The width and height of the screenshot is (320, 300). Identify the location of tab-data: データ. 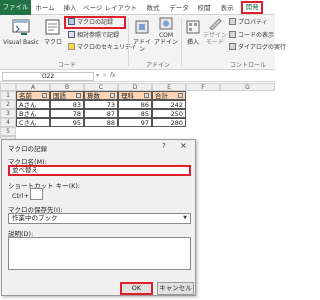
(179, 8).